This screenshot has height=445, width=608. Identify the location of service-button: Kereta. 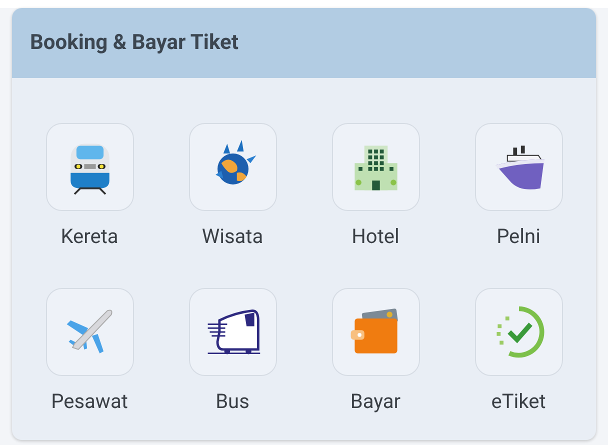
(89, 185).